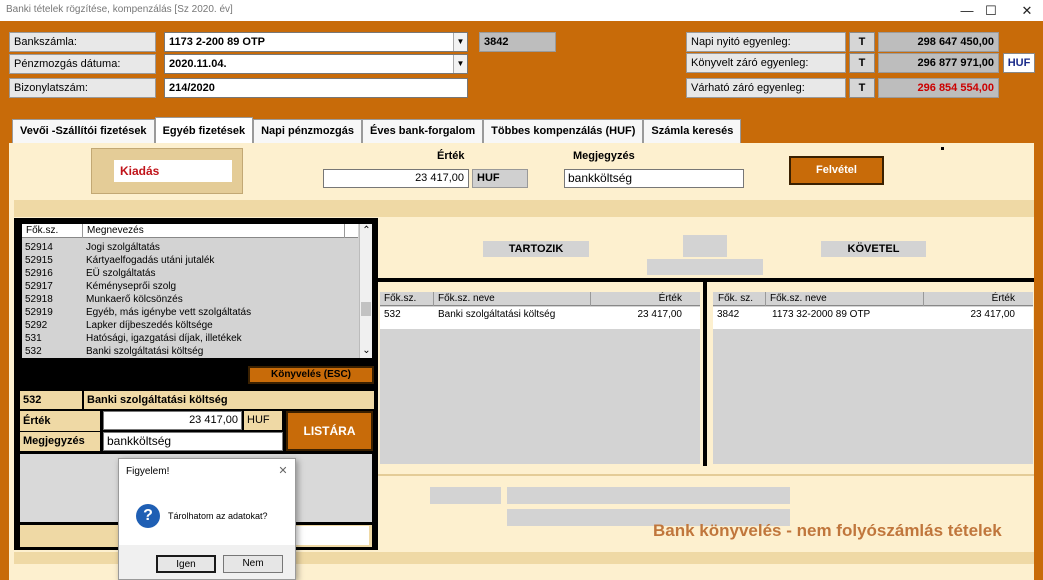  What do you see at coordinates (60, 441) in the screenshot?
I see `selected-megjegyzes-label: Megjegyzés` at bounding box center [60, 441].